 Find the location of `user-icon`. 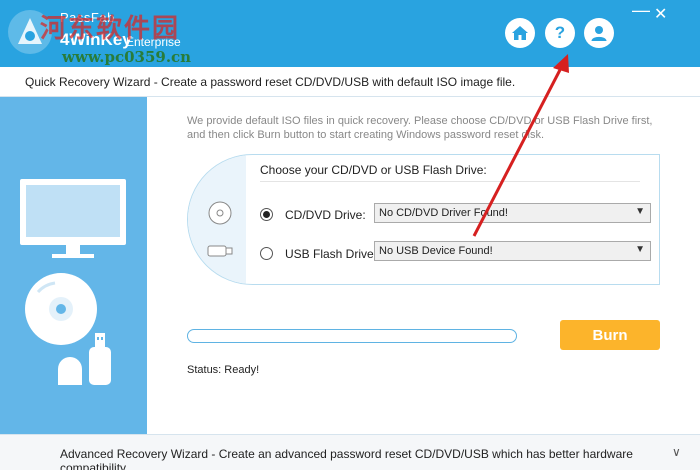

user-icon is located at coordinates (599, 33).